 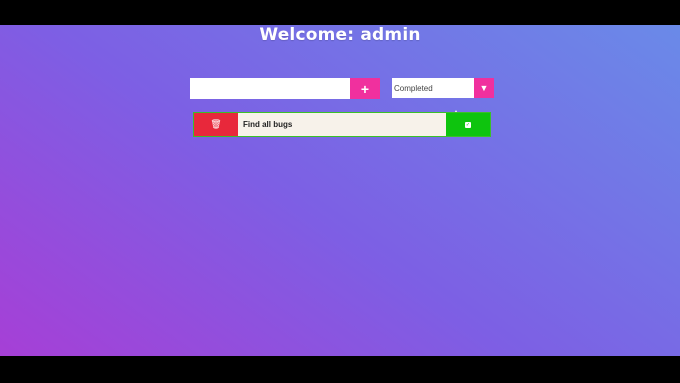 I want to click on add-todo-button: +, so click(x=365, y=88).